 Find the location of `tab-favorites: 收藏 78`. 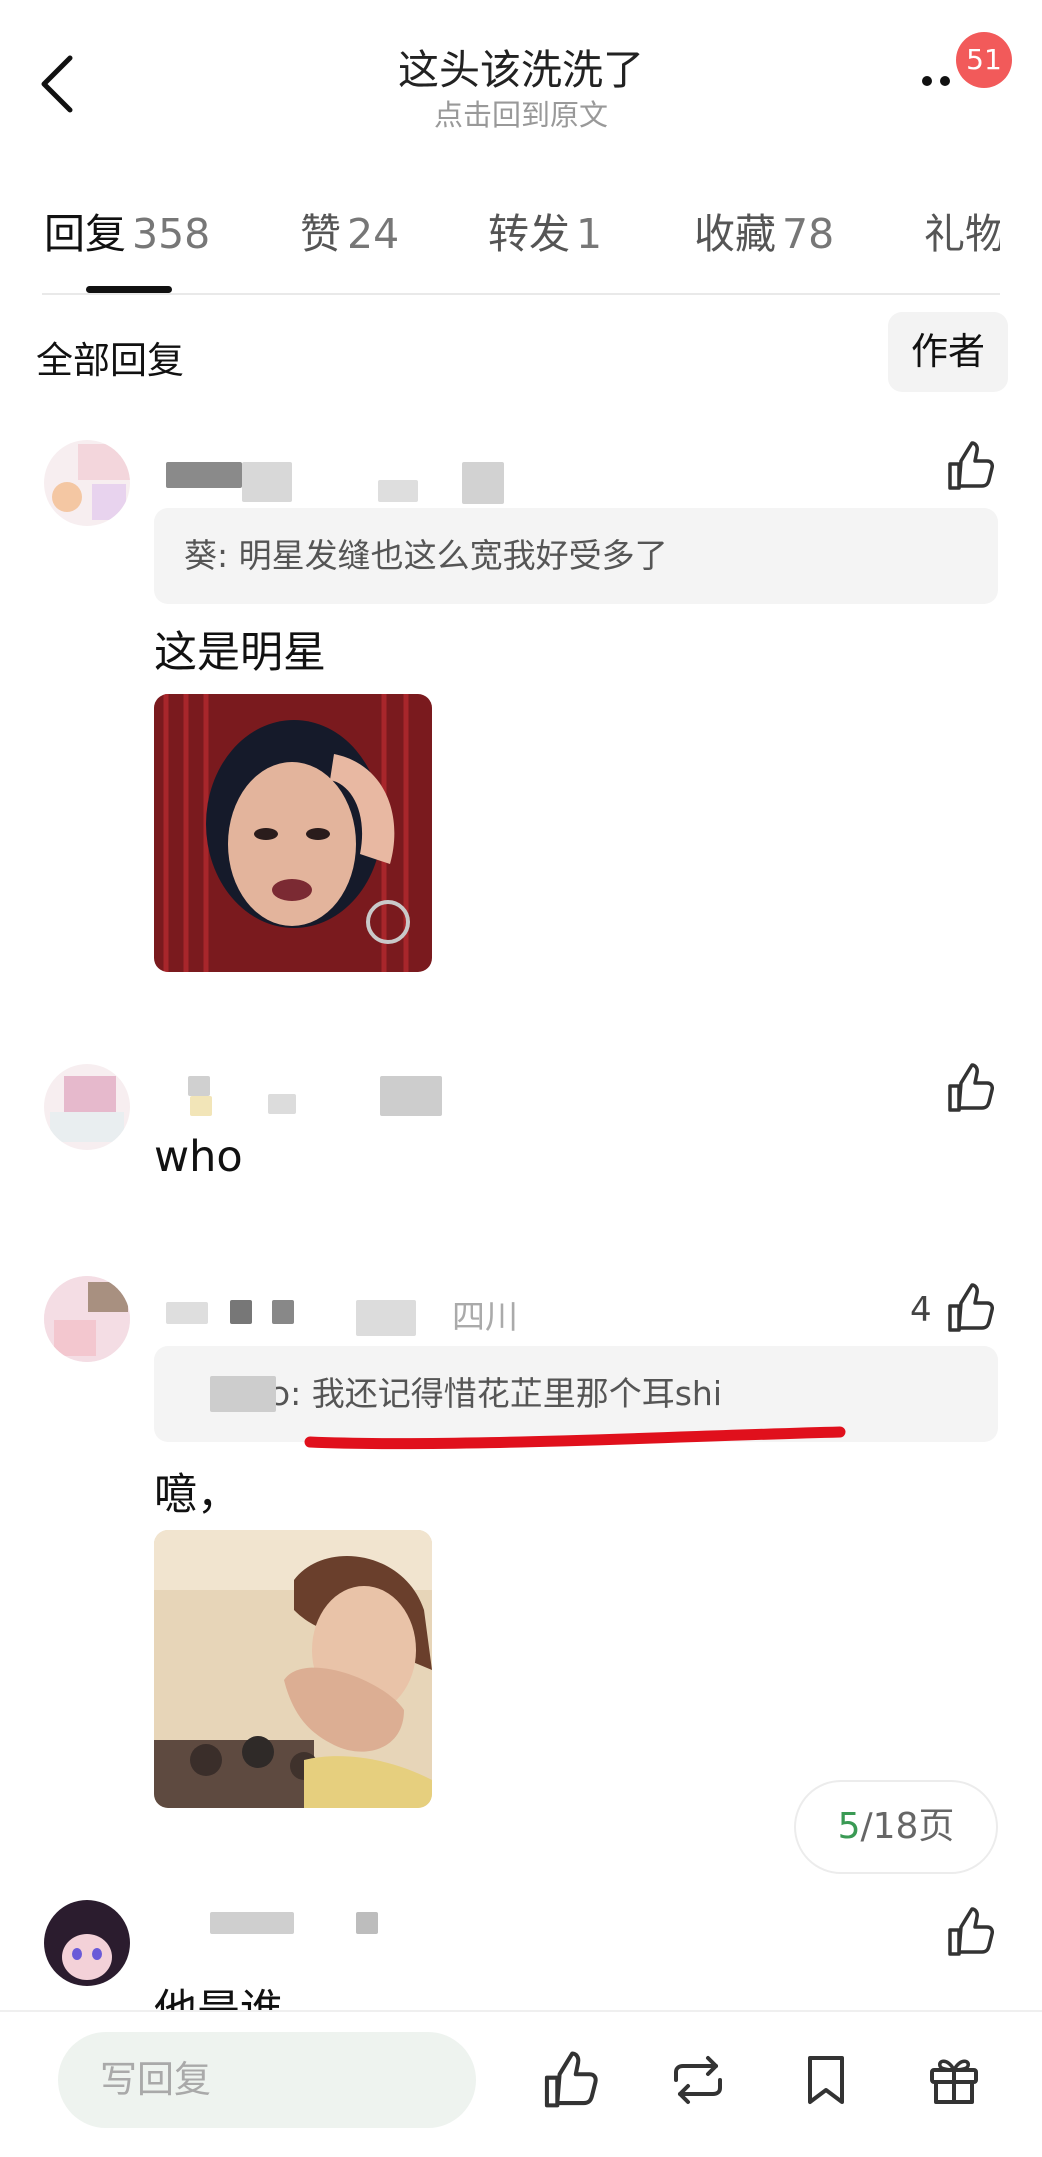

tab-favorites: 收藏 78 is located at coordinates (764, 230).